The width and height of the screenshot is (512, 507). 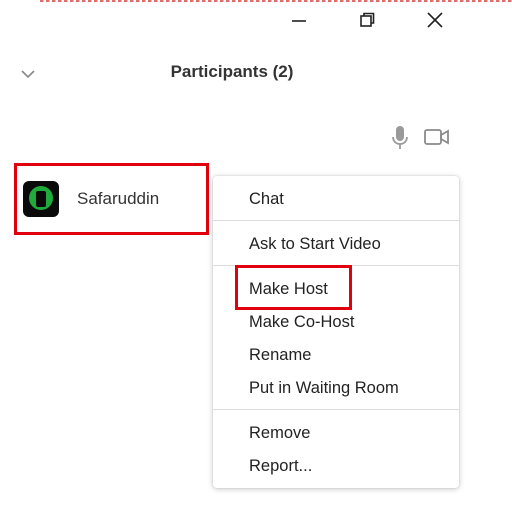 I want to click on participant-row: Safaruddin, so click(x=111, y=199).